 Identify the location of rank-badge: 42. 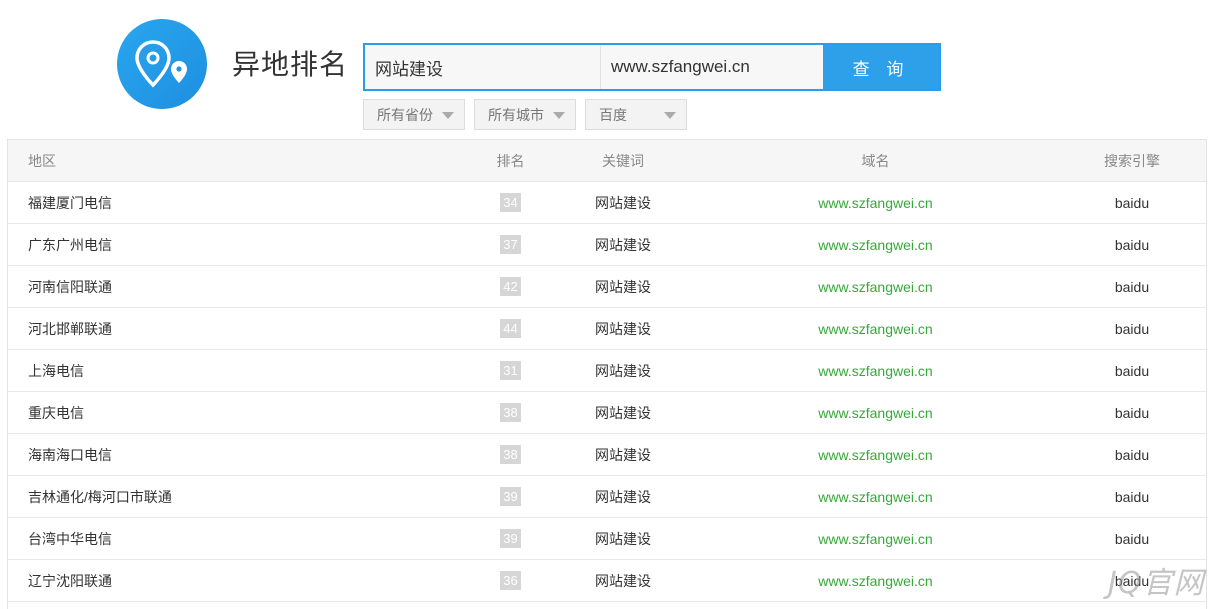
(510, 286).